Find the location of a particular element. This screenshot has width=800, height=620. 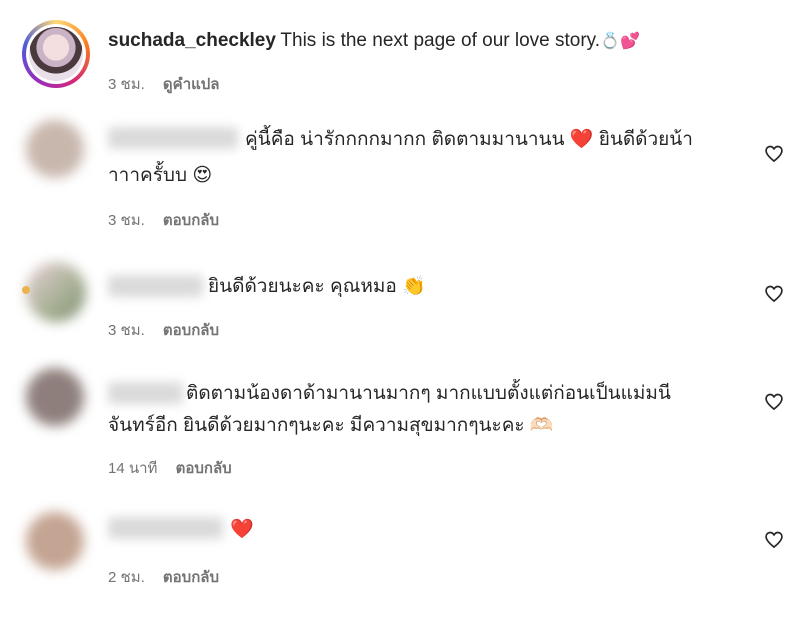

avatar-photo is located at coordinates (56, 54).